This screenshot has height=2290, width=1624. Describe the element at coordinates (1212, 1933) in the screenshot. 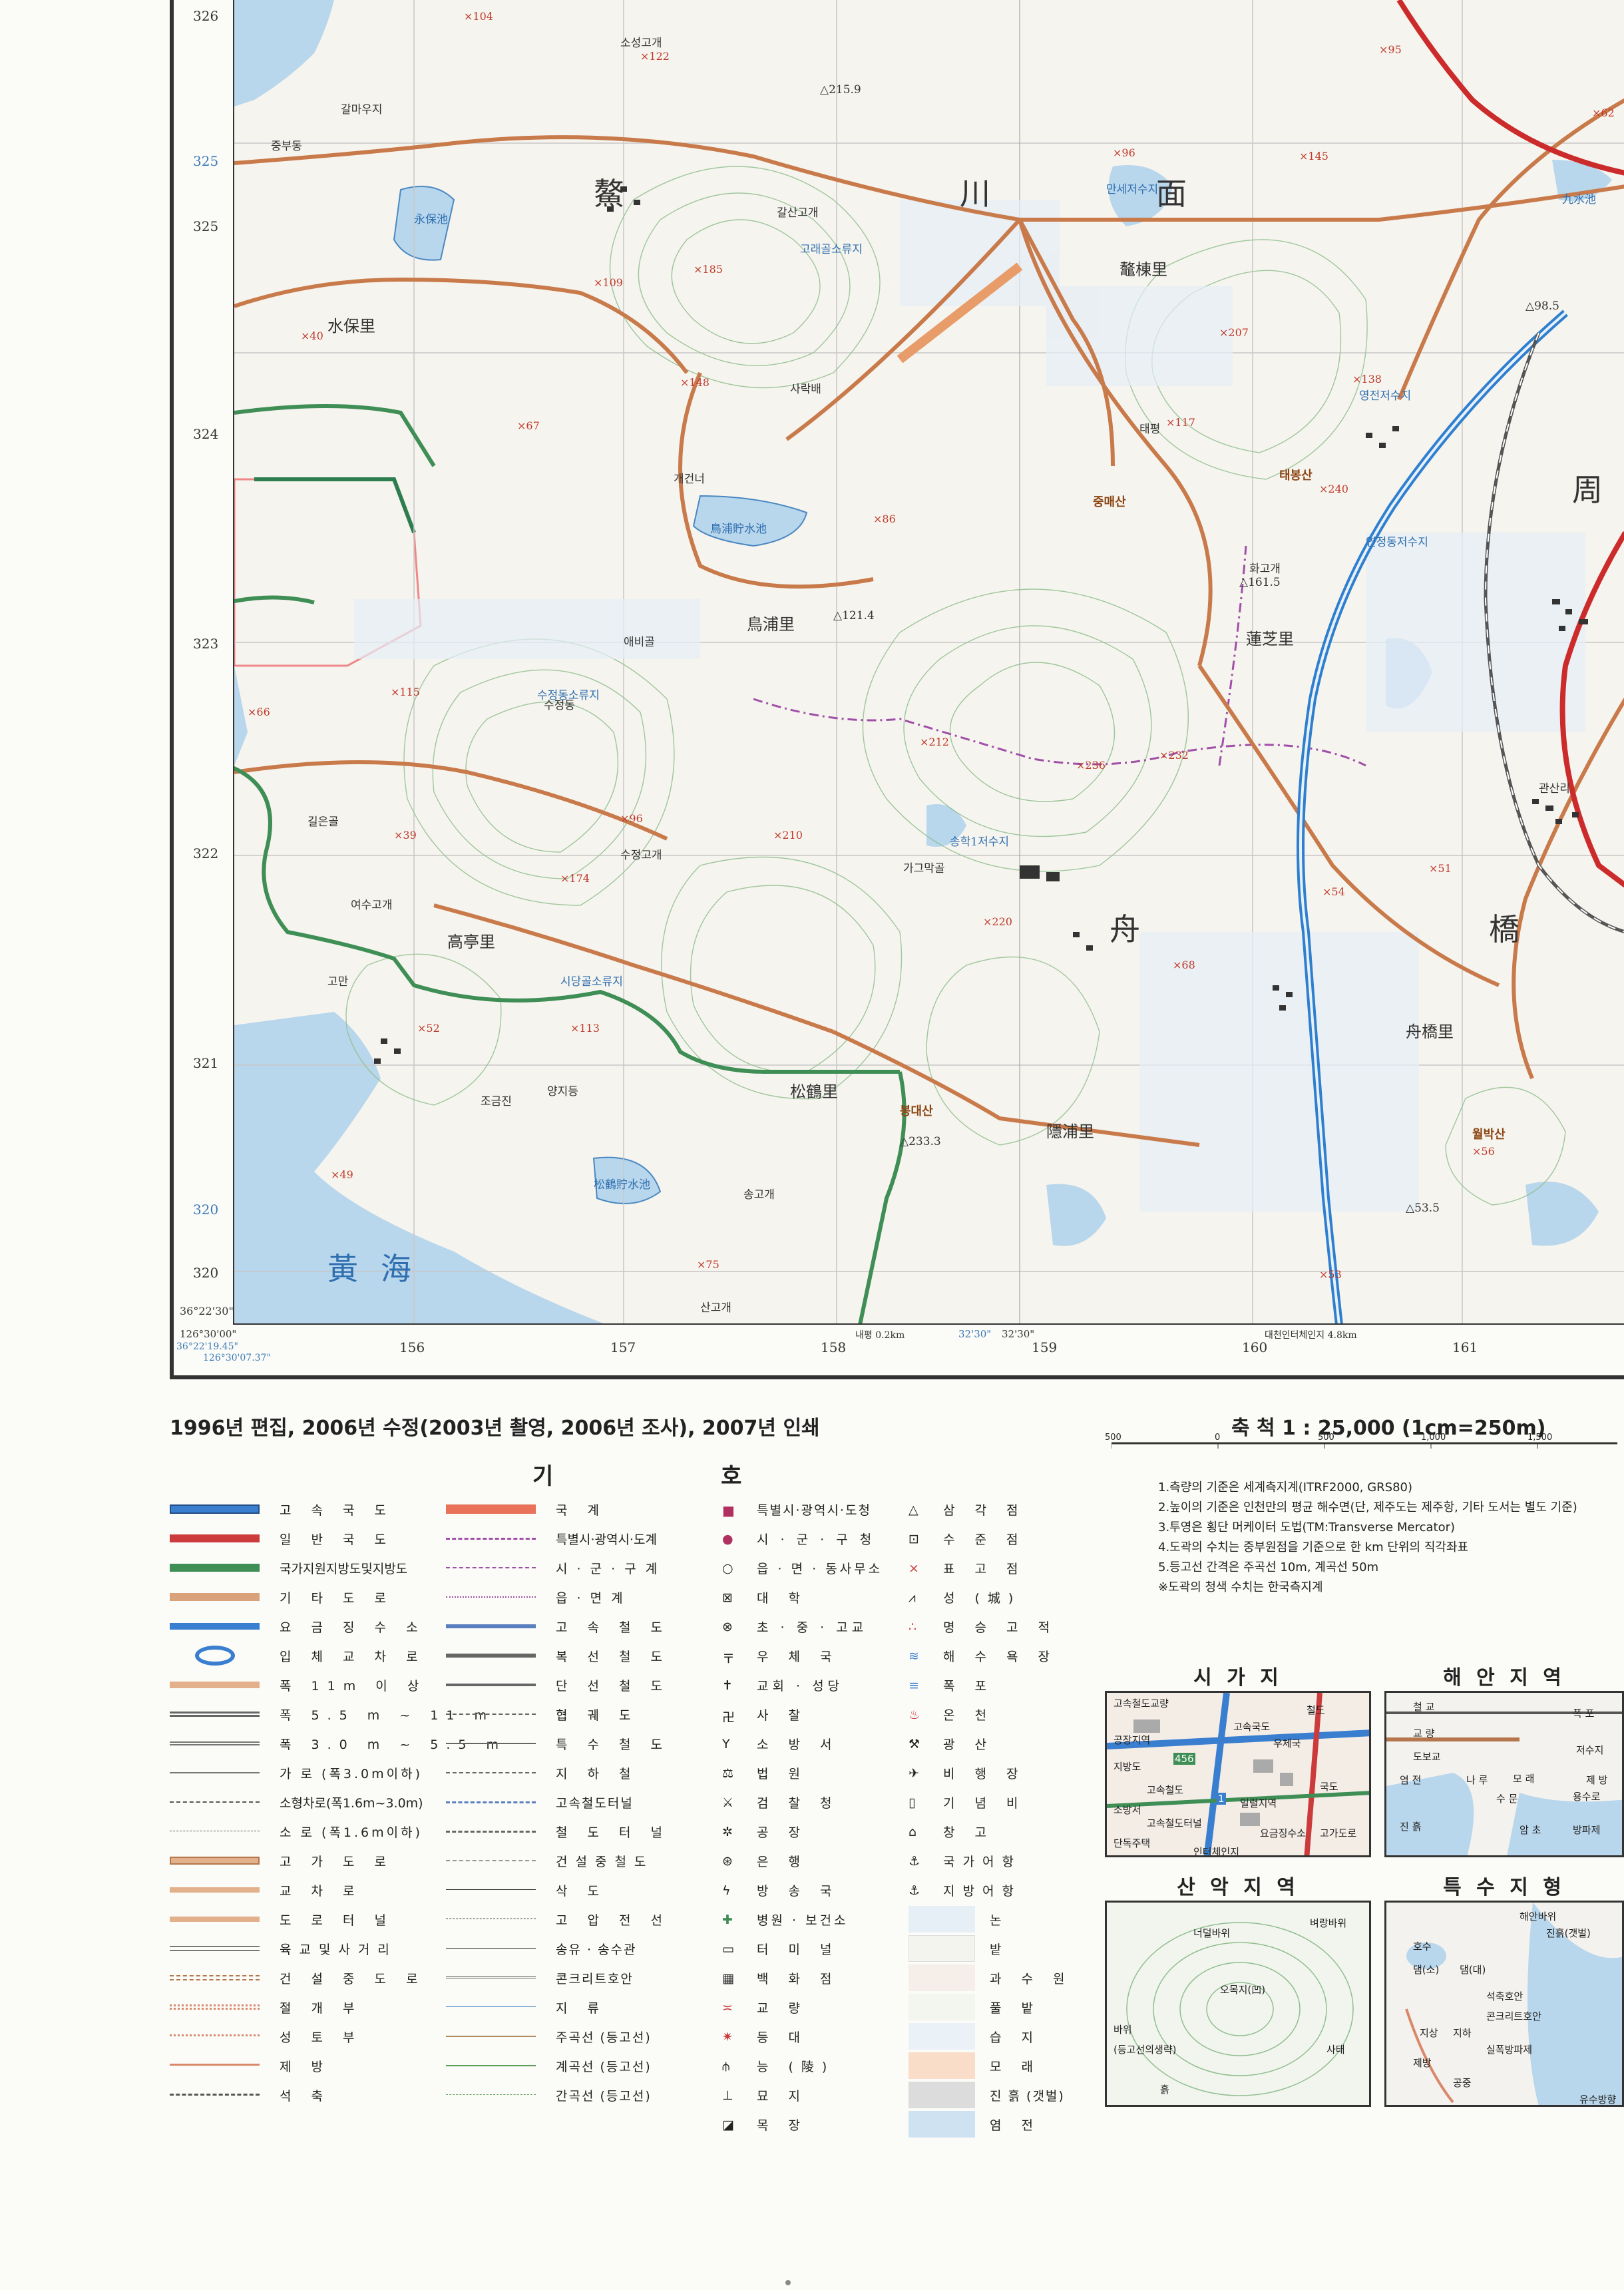

I see `inset-label: 너덜바위` at that location.